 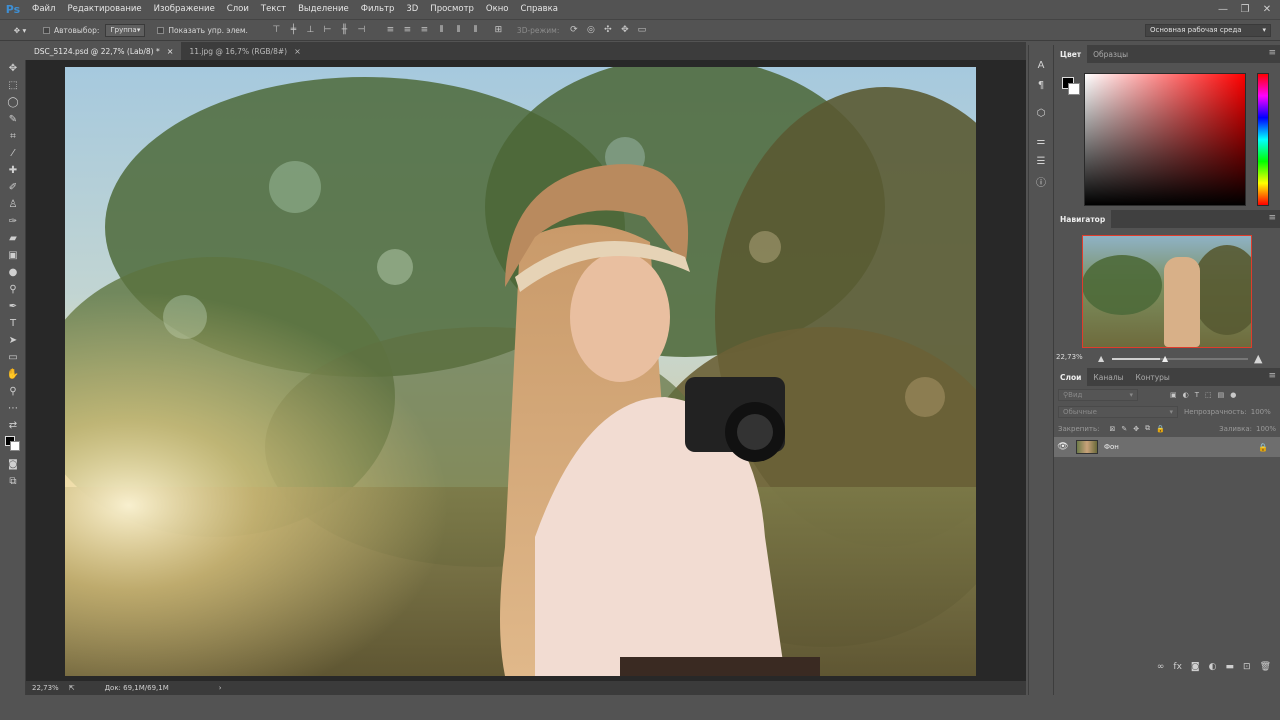 What do you see at coordinates (498, 30) in the screenshot?
I see `auto-align-icon: ⊞` at bounding box center [498, 30].